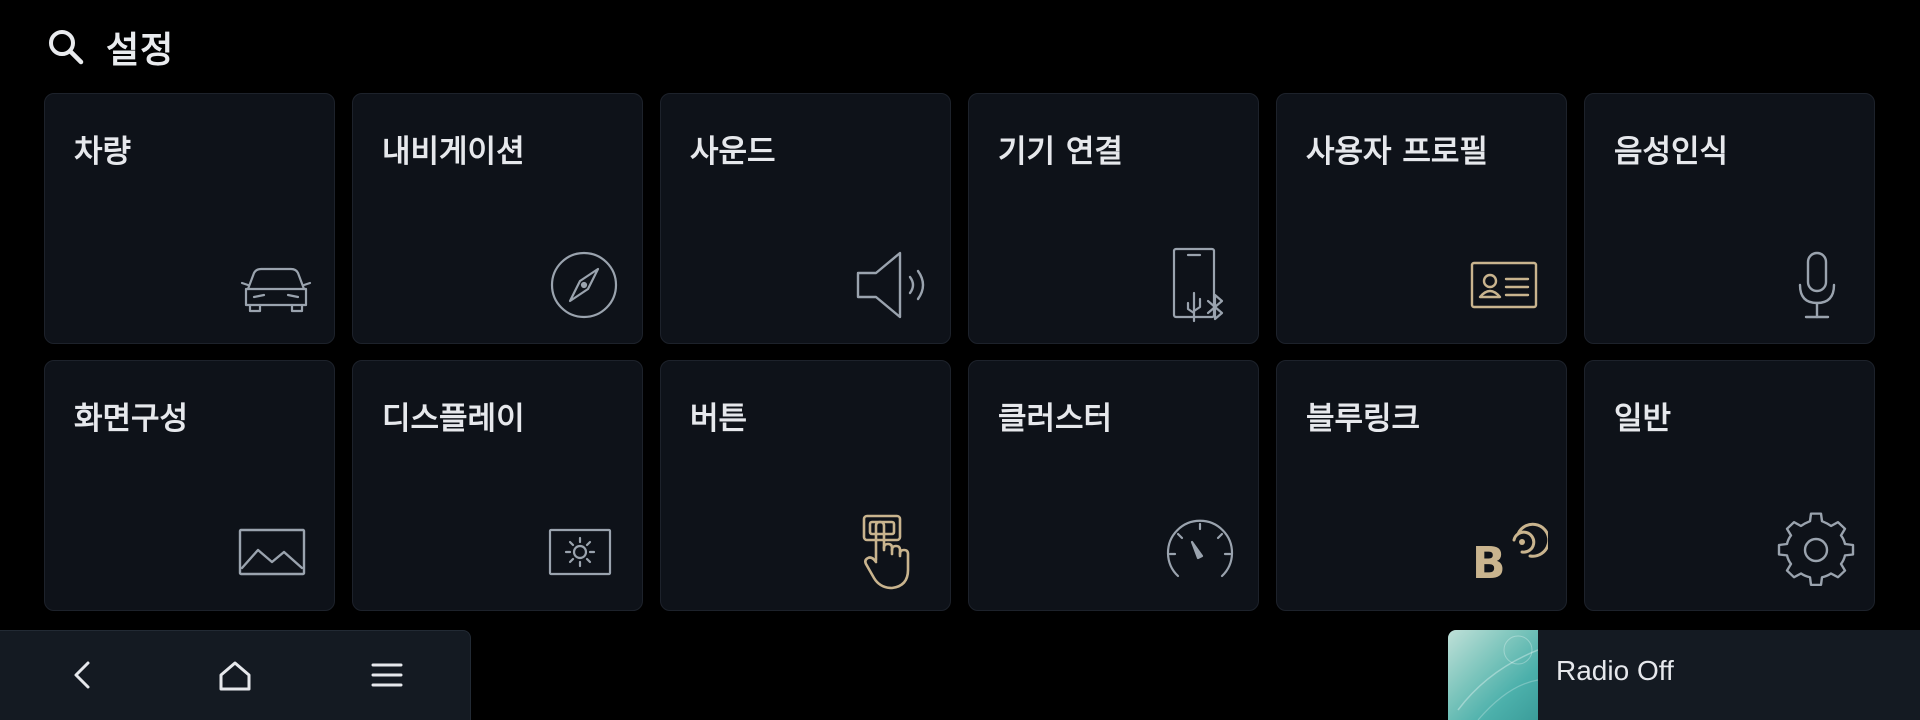 This screenshot has width=1920, height=720. I want to click on brightness-icon, so click(584, 552).